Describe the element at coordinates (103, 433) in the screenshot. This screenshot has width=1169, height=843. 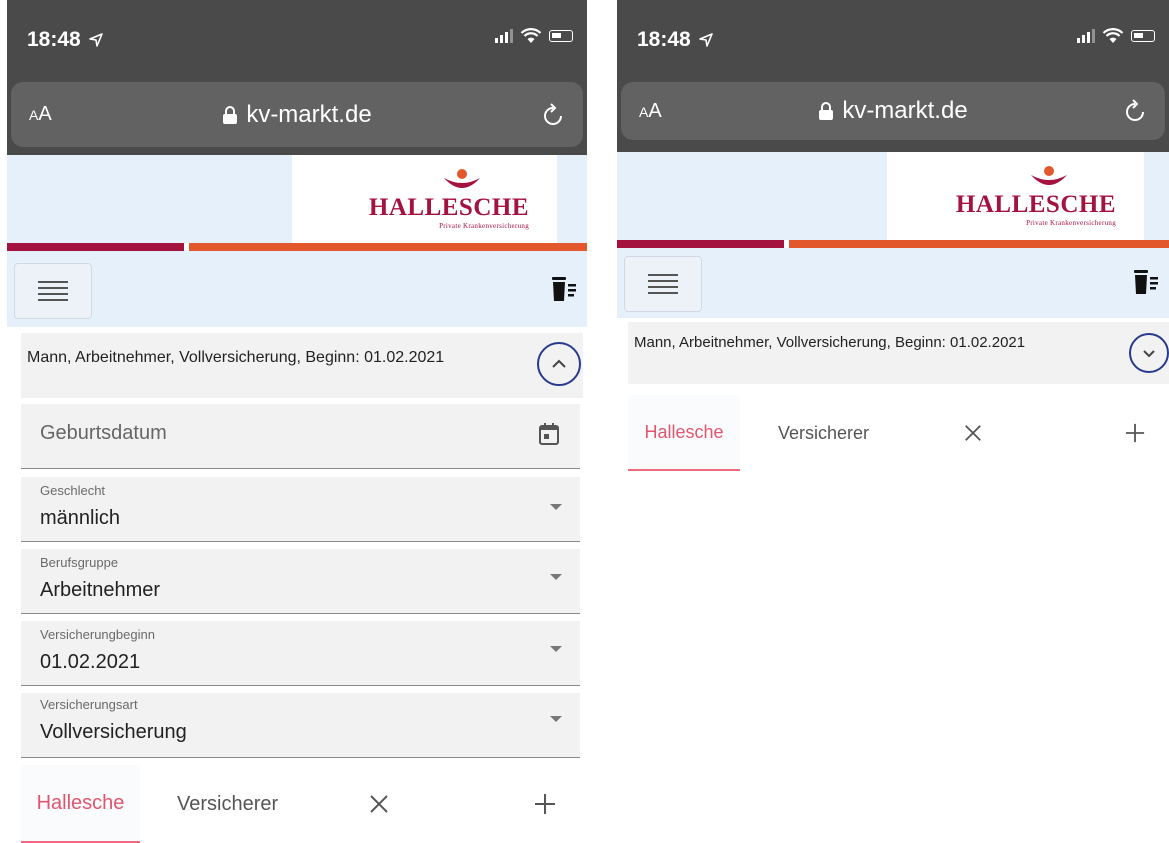
I see `birthdate-placeholder: Geburtsdatum` at that location.